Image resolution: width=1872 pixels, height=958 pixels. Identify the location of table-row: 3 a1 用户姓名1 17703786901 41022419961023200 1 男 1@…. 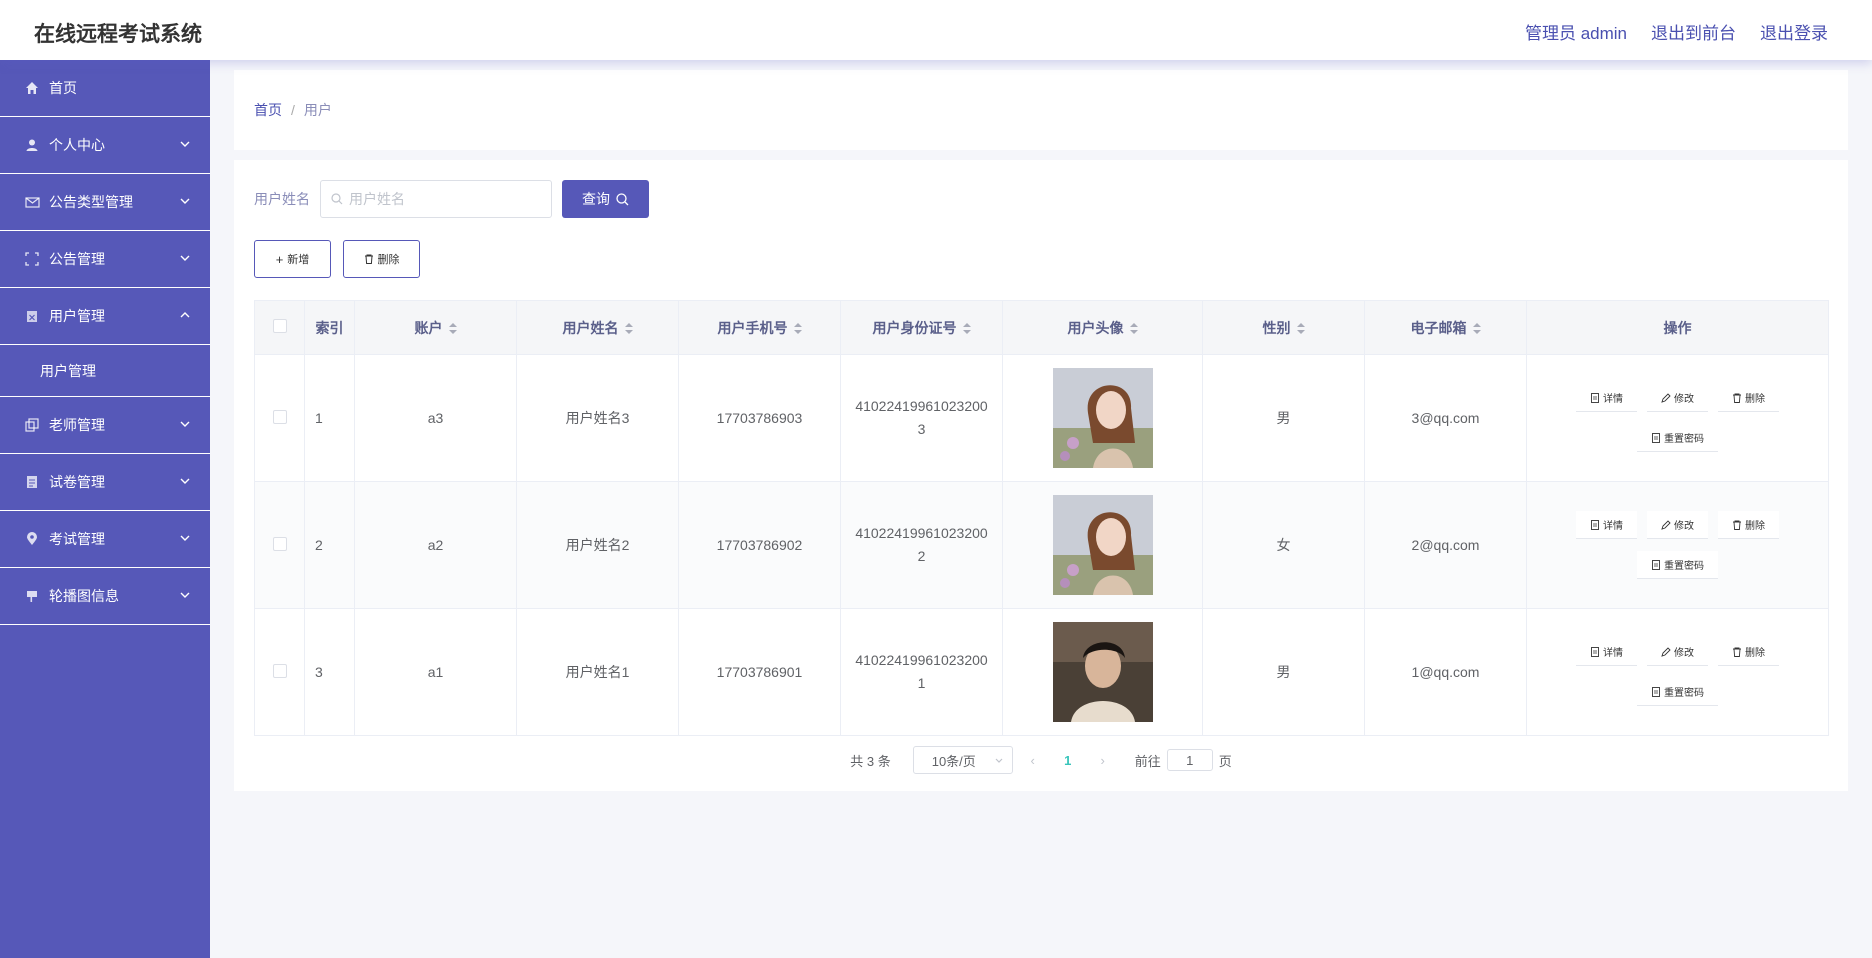
(1041, 672).